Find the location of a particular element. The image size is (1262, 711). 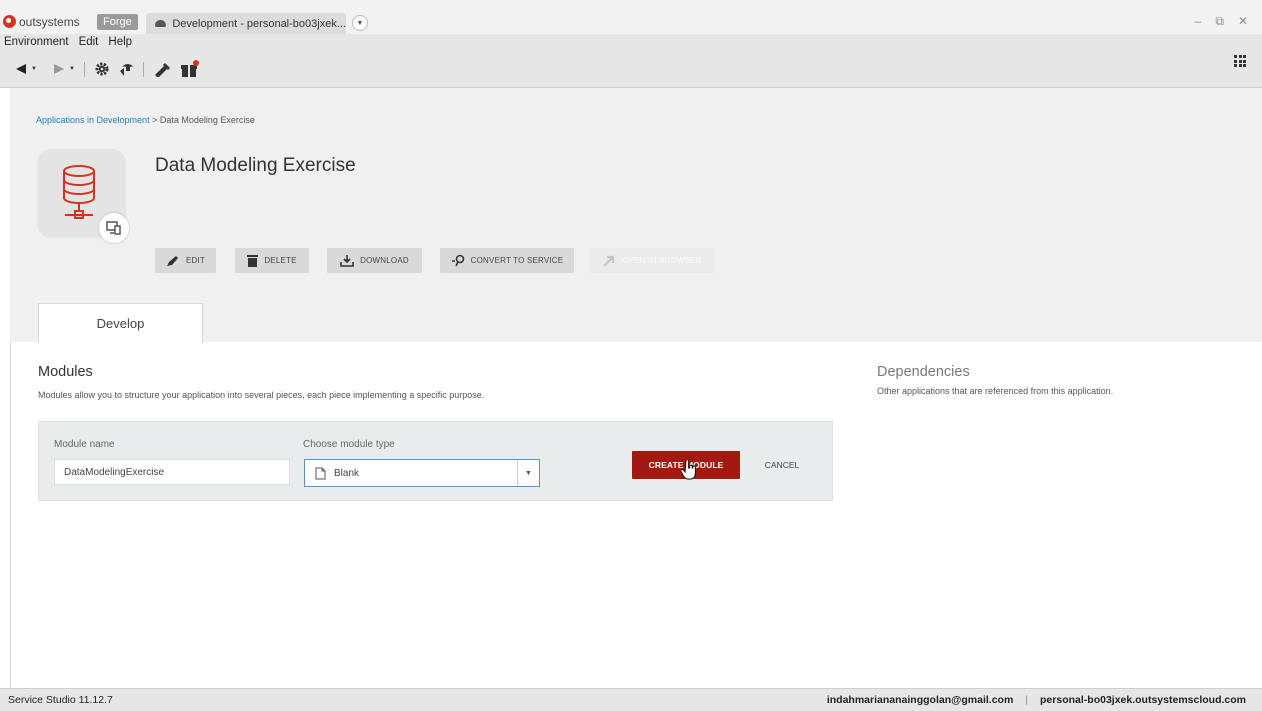

device-icon is located at coordinates (114, 228).